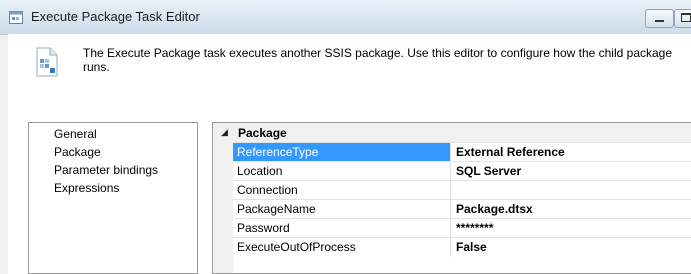 Image resolution: width=691 pixels, height=274 pixels. What do you see at coordinates (47, 62) in the screenshot?
I see `package-document-icon` at bounding box center [47, 62].